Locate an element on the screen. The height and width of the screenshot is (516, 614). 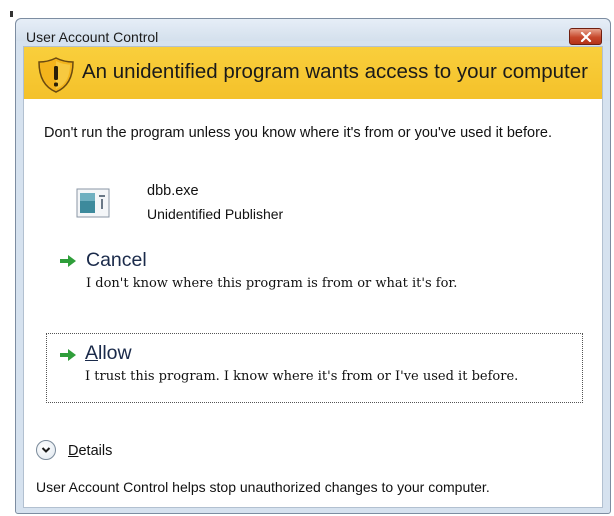
chevron-down-icon is located at coordinates (46, 450).